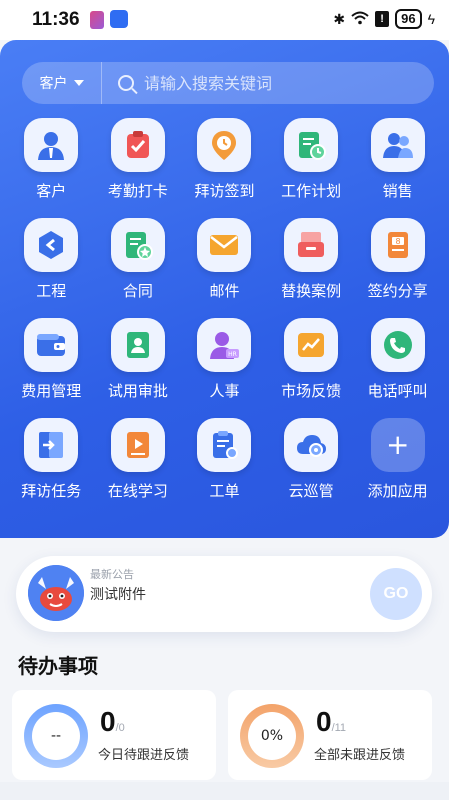 The image size is (449, 800). I want to click on app-label: 合同, so click(137, 291).